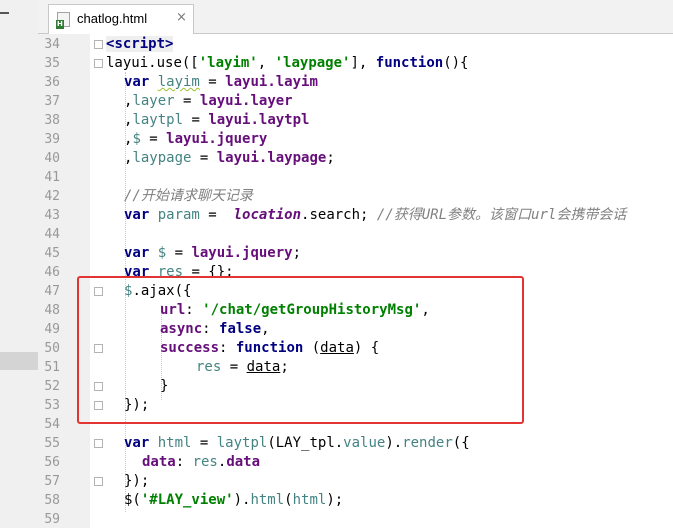 This screenshot has width=673, height=529. What do you see at coordinates (52, 234) in the screenshot?
I see `line-number: 44` at bounding box center [52, 234].